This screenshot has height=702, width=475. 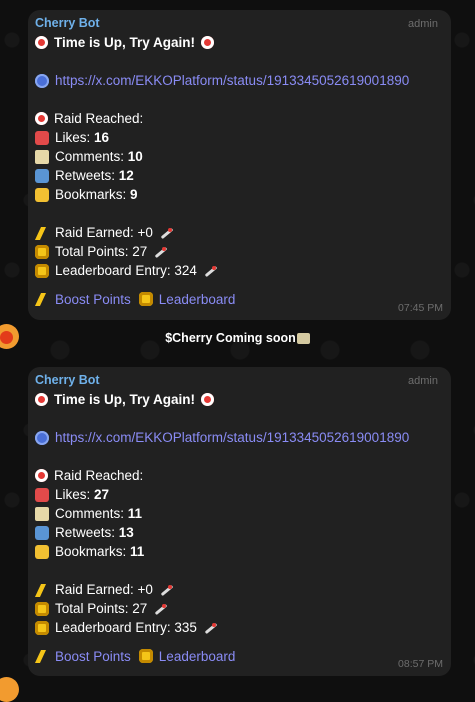 I want to click on bookmarks-count: 11, so click(x=137, y=551).